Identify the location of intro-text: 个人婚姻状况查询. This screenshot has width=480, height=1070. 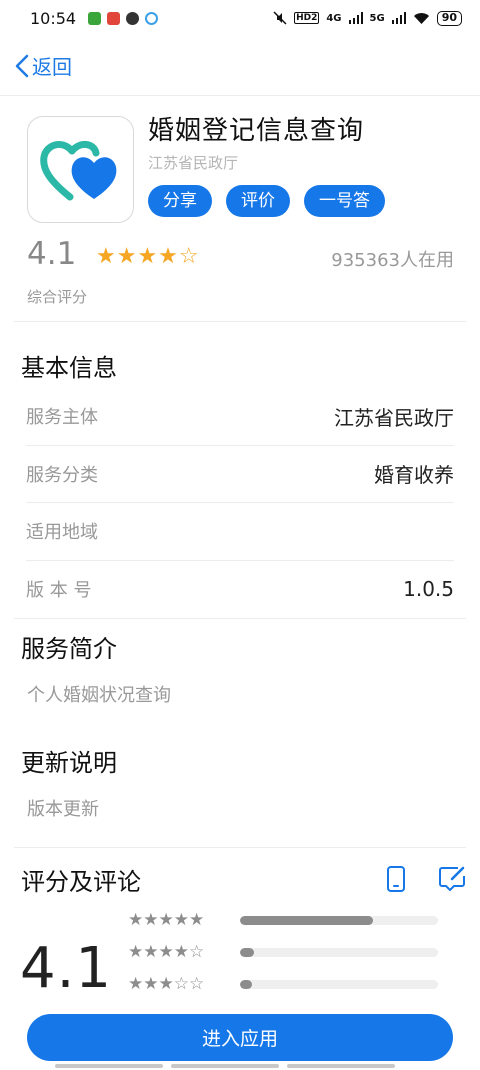
(99, 695).